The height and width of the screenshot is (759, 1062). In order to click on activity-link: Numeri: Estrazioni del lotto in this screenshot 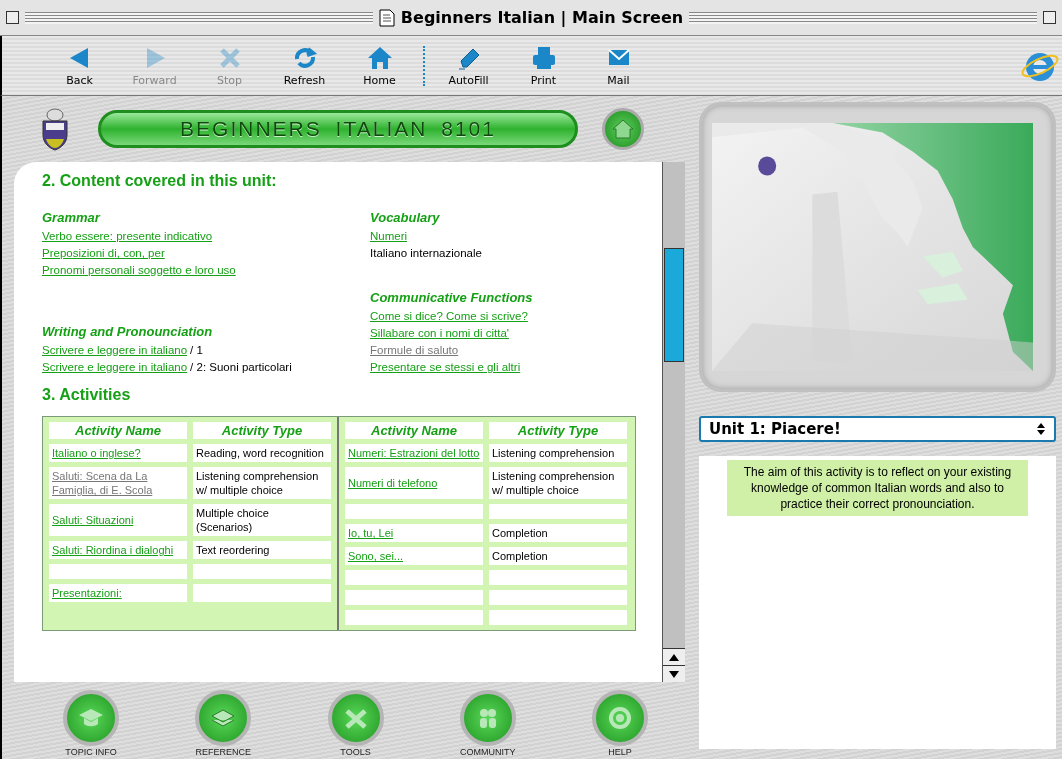, I will do `click(414, 453)`.